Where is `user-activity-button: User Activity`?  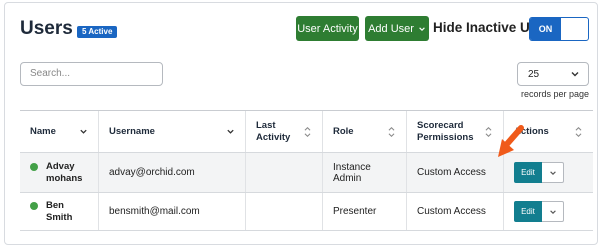
user-activity-button: User Activity is located at coordinates (327, 28).